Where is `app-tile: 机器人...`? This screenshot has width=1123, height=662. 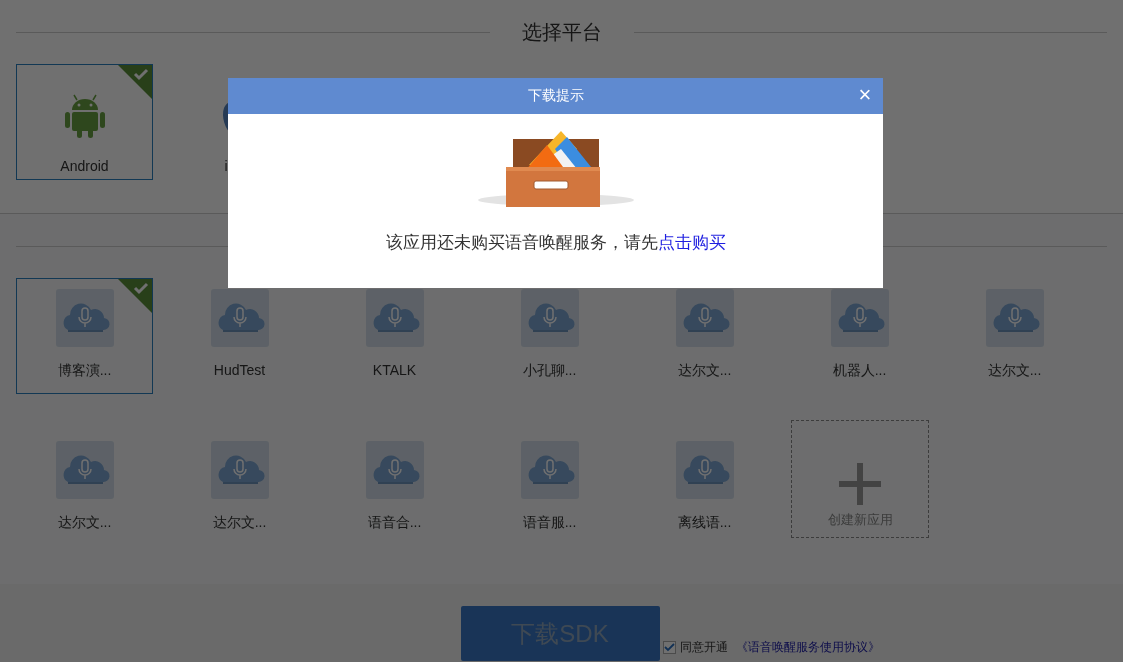
app-tile: 机器人... is located at coordinates (859, 336).